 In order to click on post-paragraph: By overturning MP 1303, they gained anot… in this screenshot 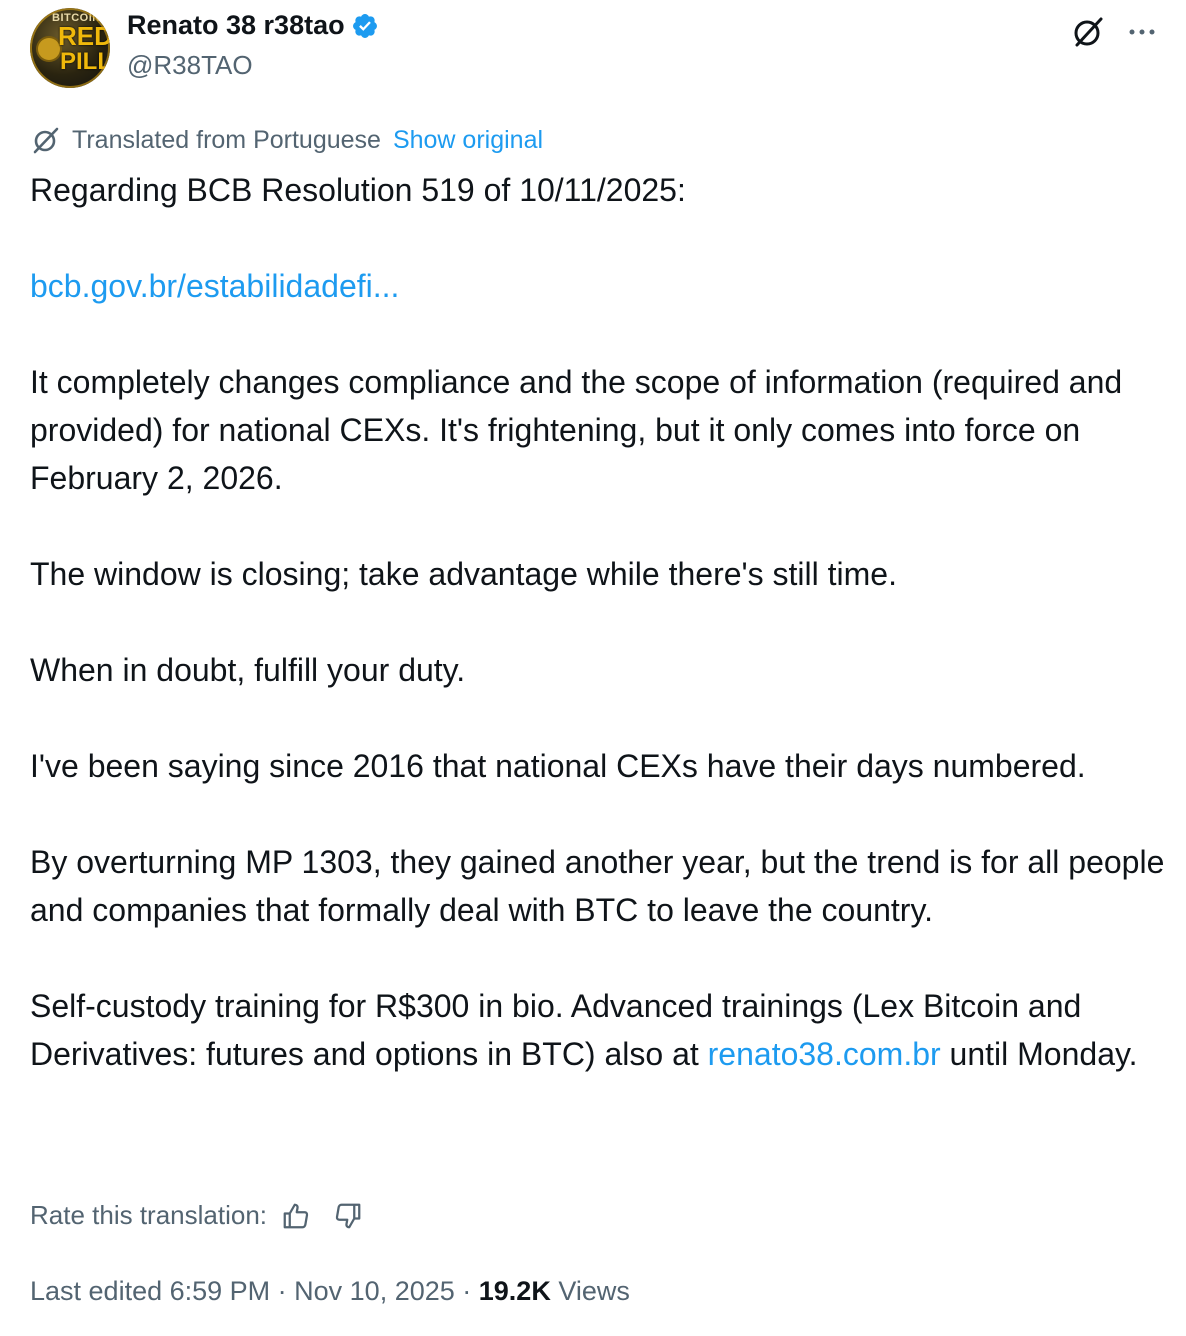, I will do `click(597, 886)`.